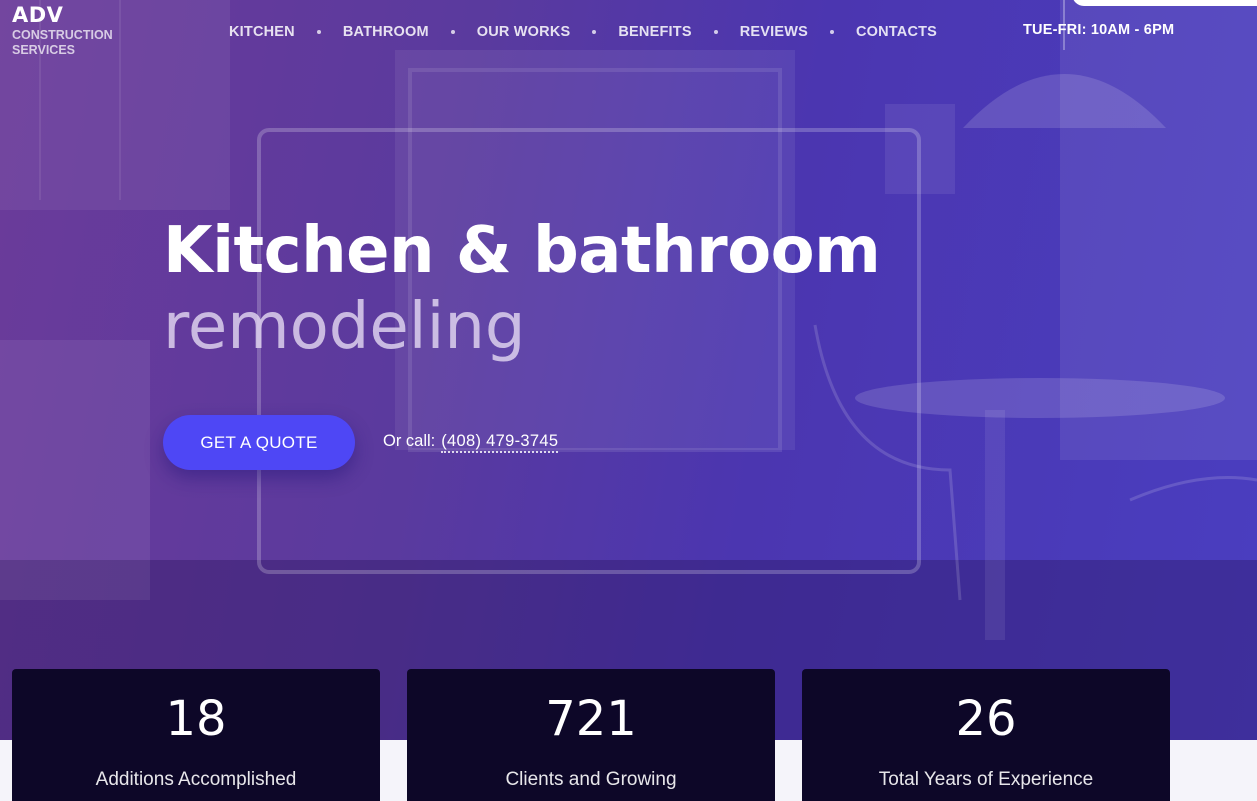  What do you see at coordinates (591, 779) in the screenshot?
I see `stat-label: Clients and Growing` at bounding box center [591, 779].